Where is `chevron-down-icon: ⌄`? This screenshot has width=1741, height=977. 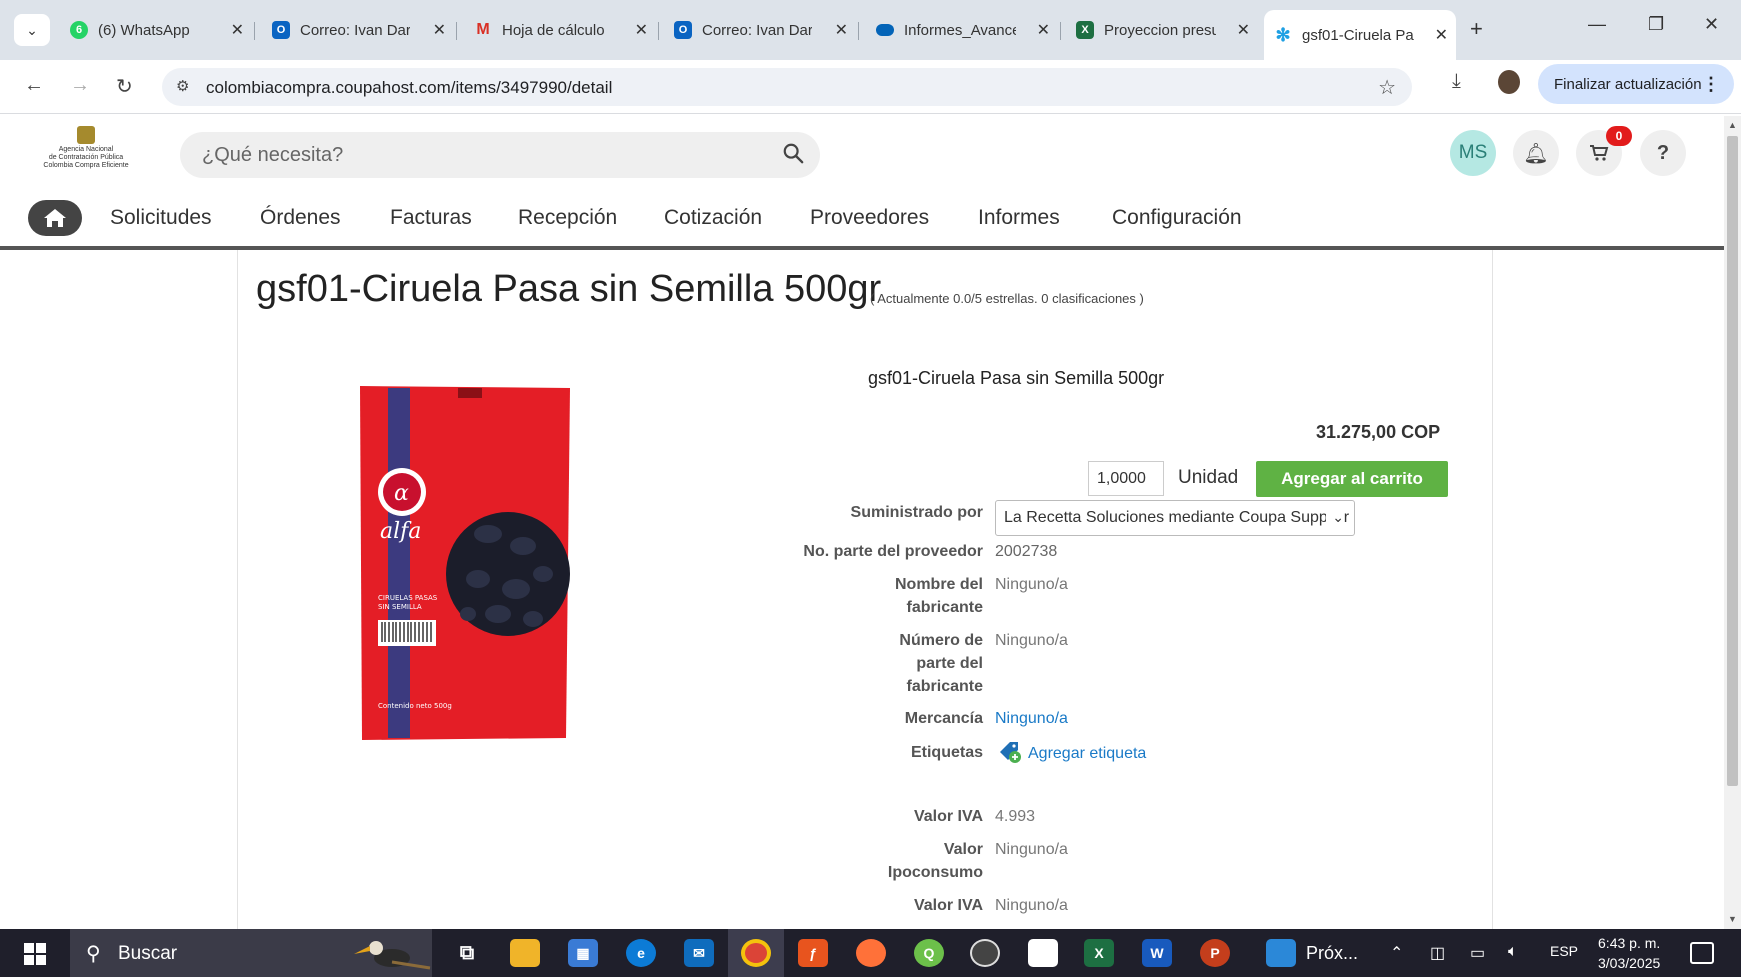
chevron-down-icon: ⌄ is located at coordinates (1335, 517).